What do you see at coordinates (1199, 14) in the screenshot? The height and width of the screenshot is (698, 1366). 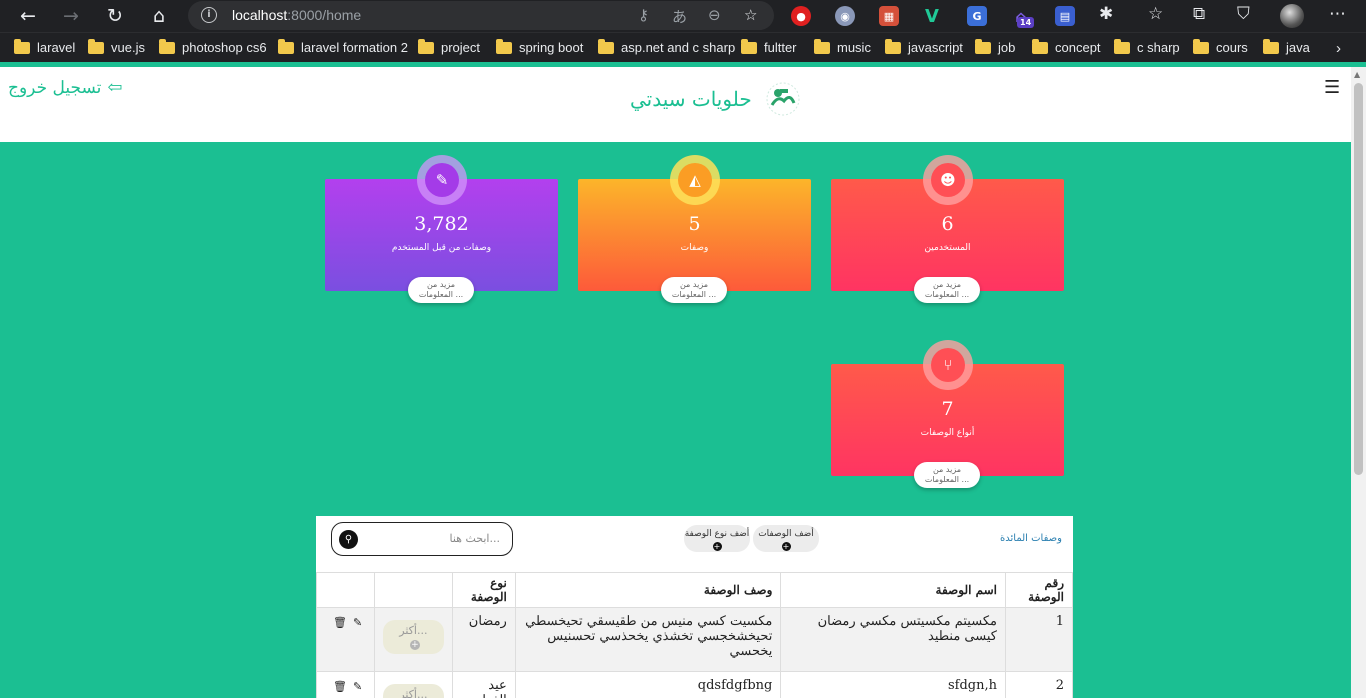 I see `collections-icon: ⧉` at bounding box center [1199, 14].